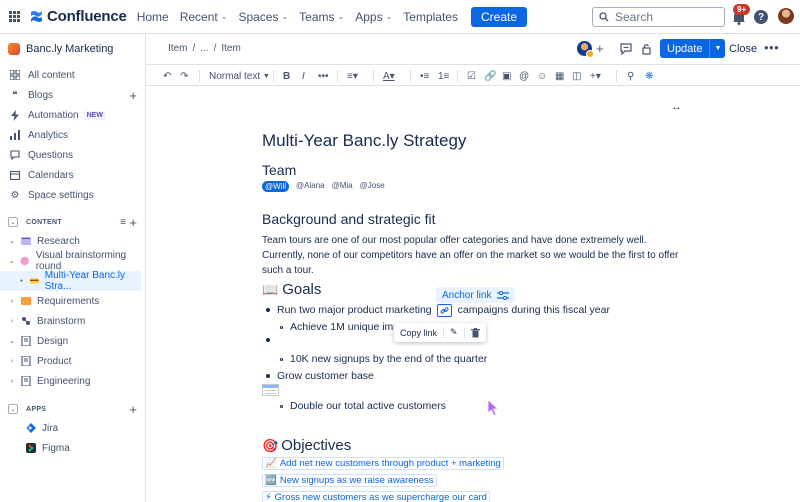  Describe the element at coordinates (352, 76) in the screenshot. I see `align-icon: ≡▾` at that location.